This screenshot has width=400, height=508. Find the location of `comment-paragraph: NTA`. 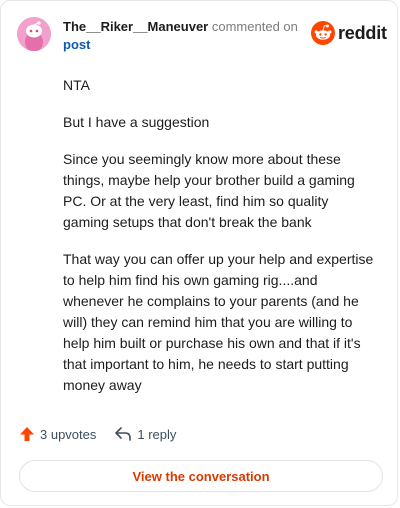

comment-paragraph: NTA is located at coordinates (76, 85).